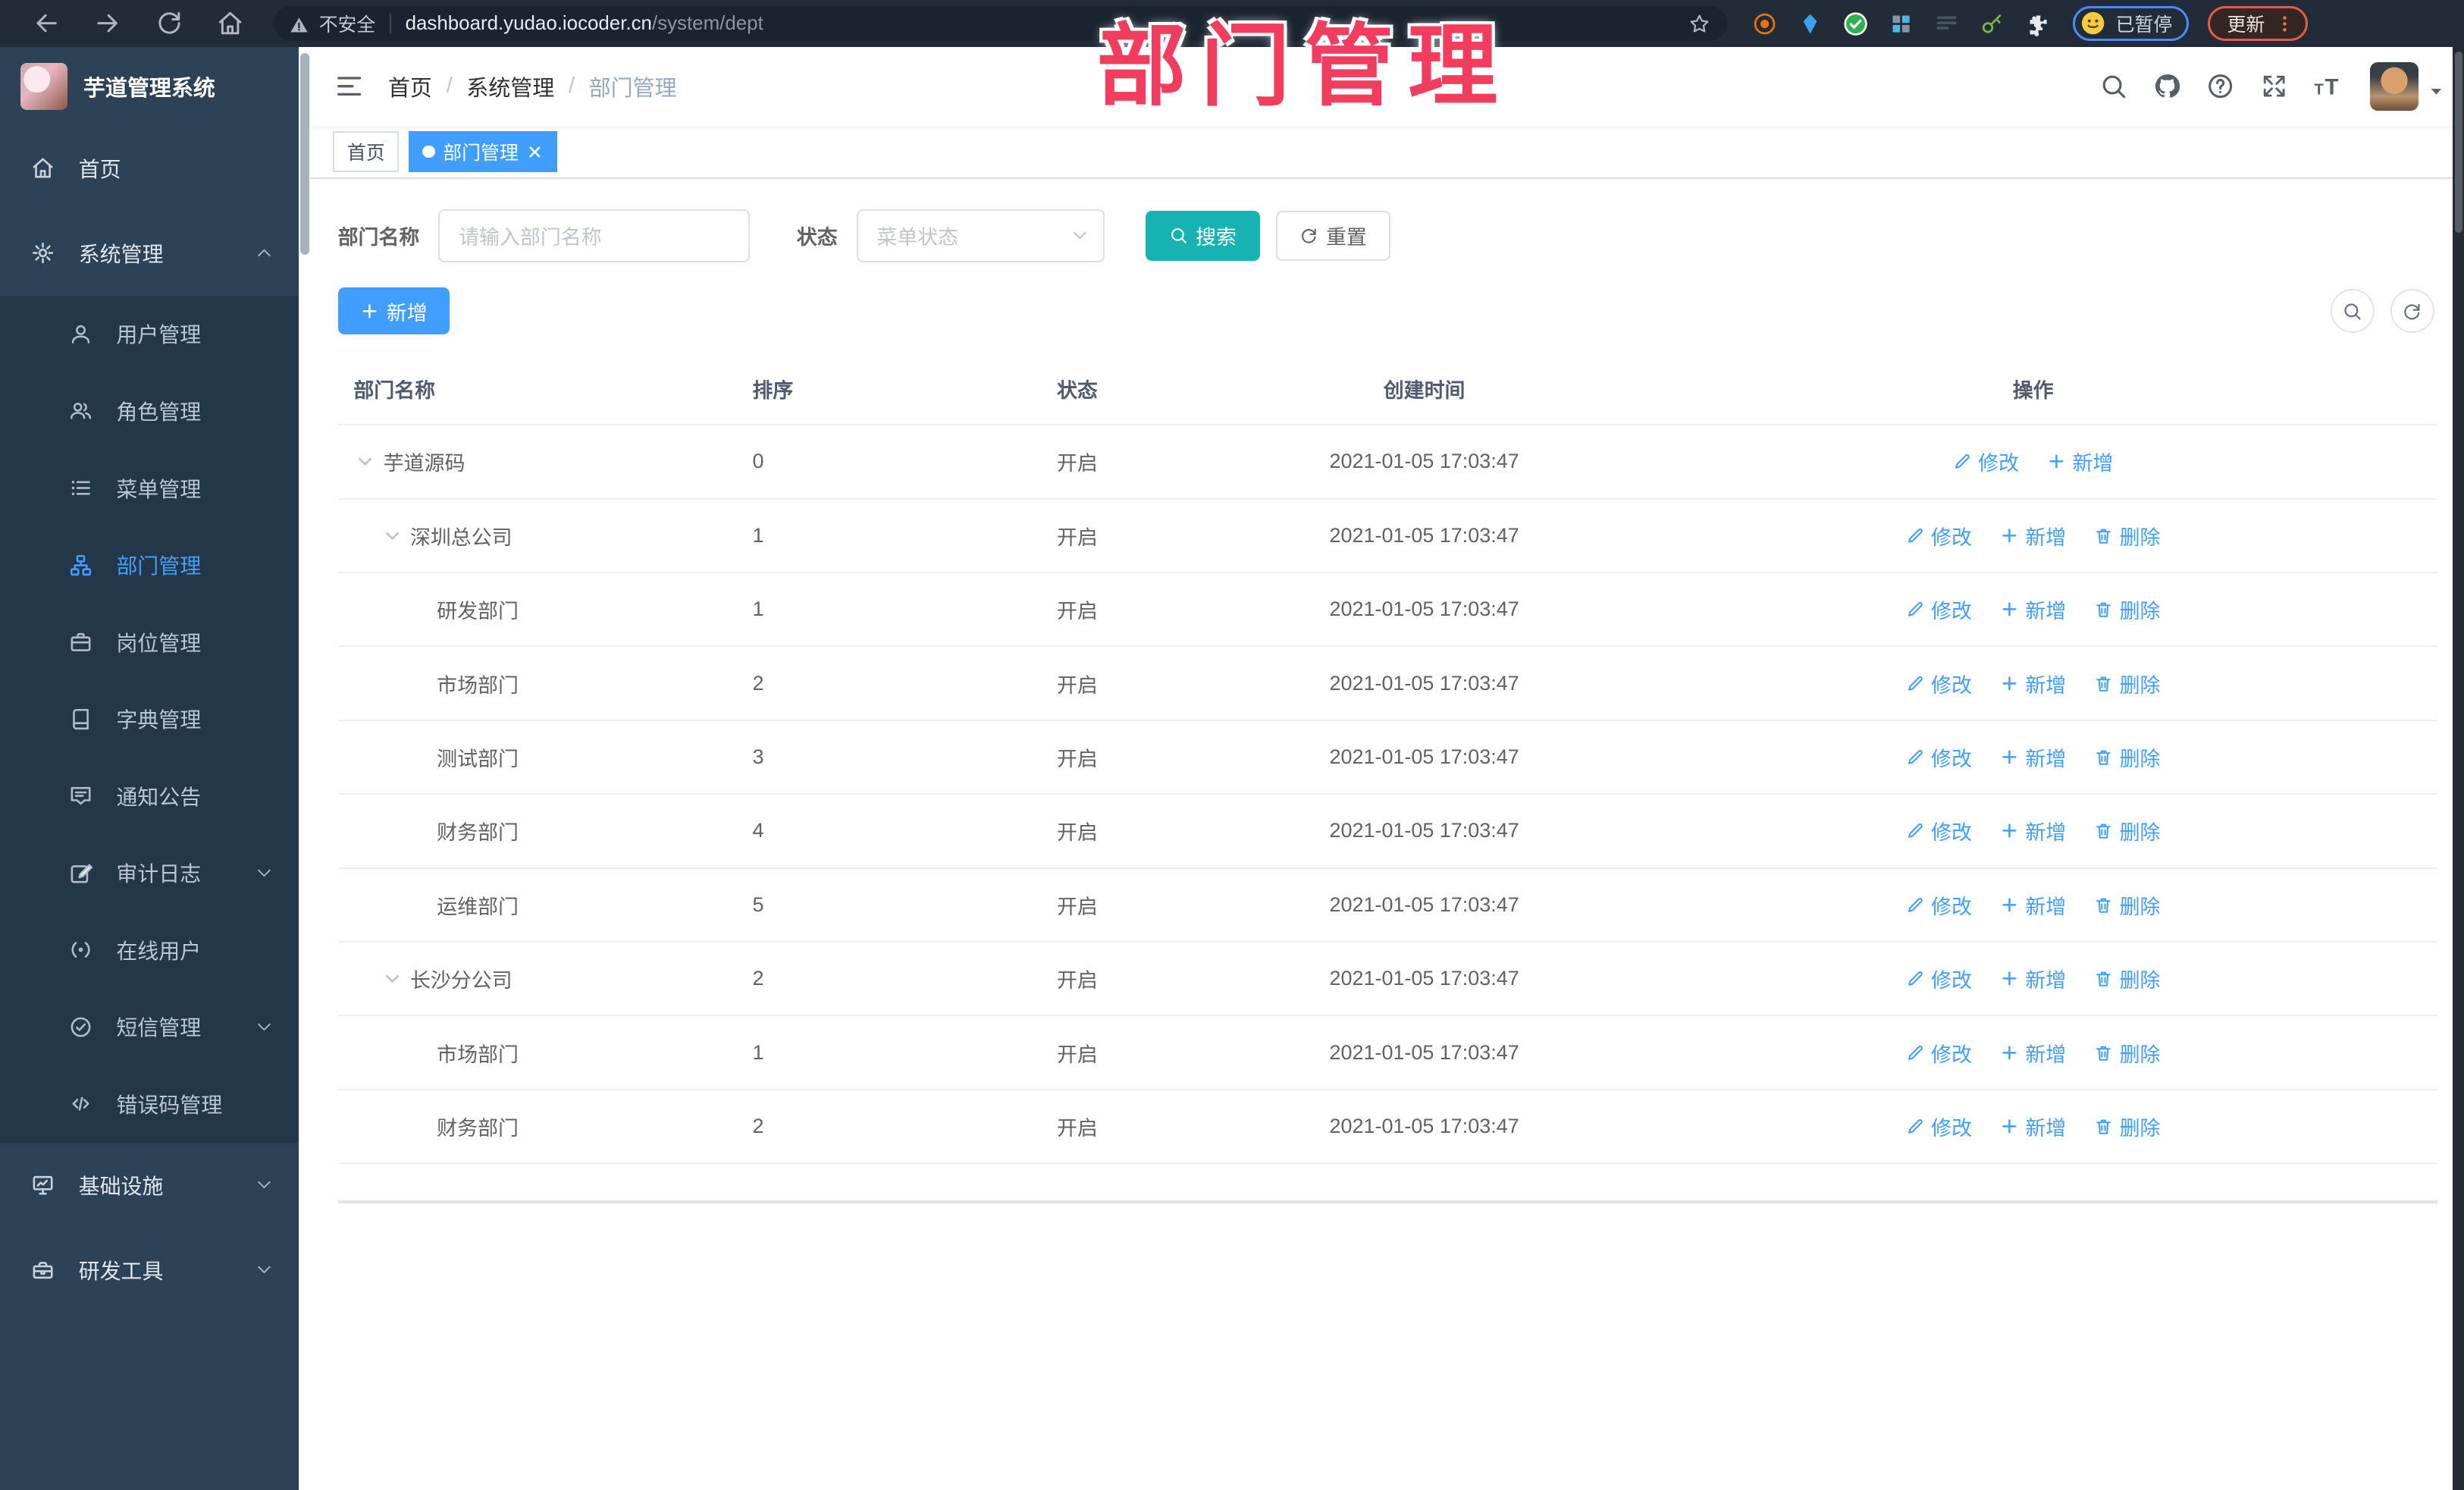 This screenshot has width=2464, height=1490. What do you see at coordinates (2130, 23) in the screenshot?
I see `profile-chip: 已暂停` at bounding box center [2130, 23].